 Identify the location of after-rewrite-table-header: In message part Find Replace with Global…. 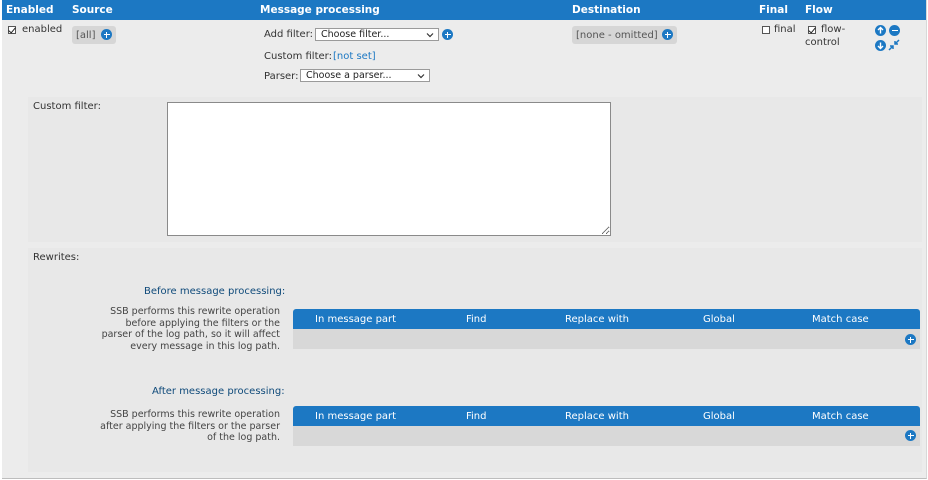
(606, 416).